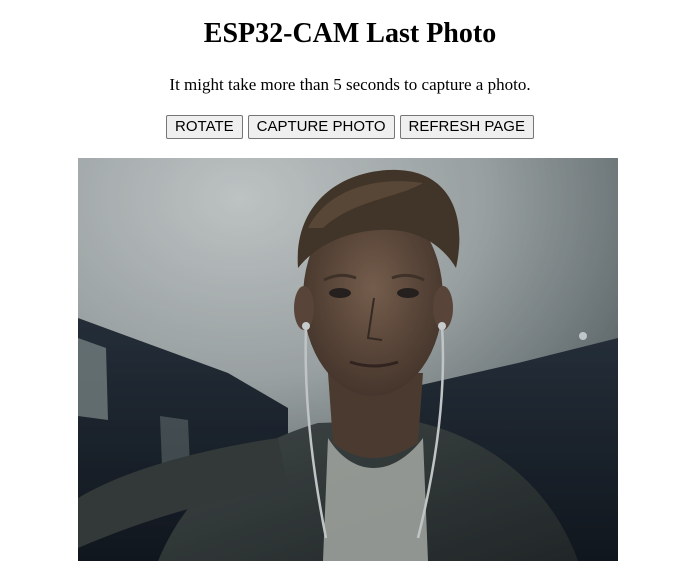 This screenshot has width=700, height=575. Describe the element at coordinates (466, 127) in the screenshot. I see `refresh-page-button: REFRESH PAGE` at that location.